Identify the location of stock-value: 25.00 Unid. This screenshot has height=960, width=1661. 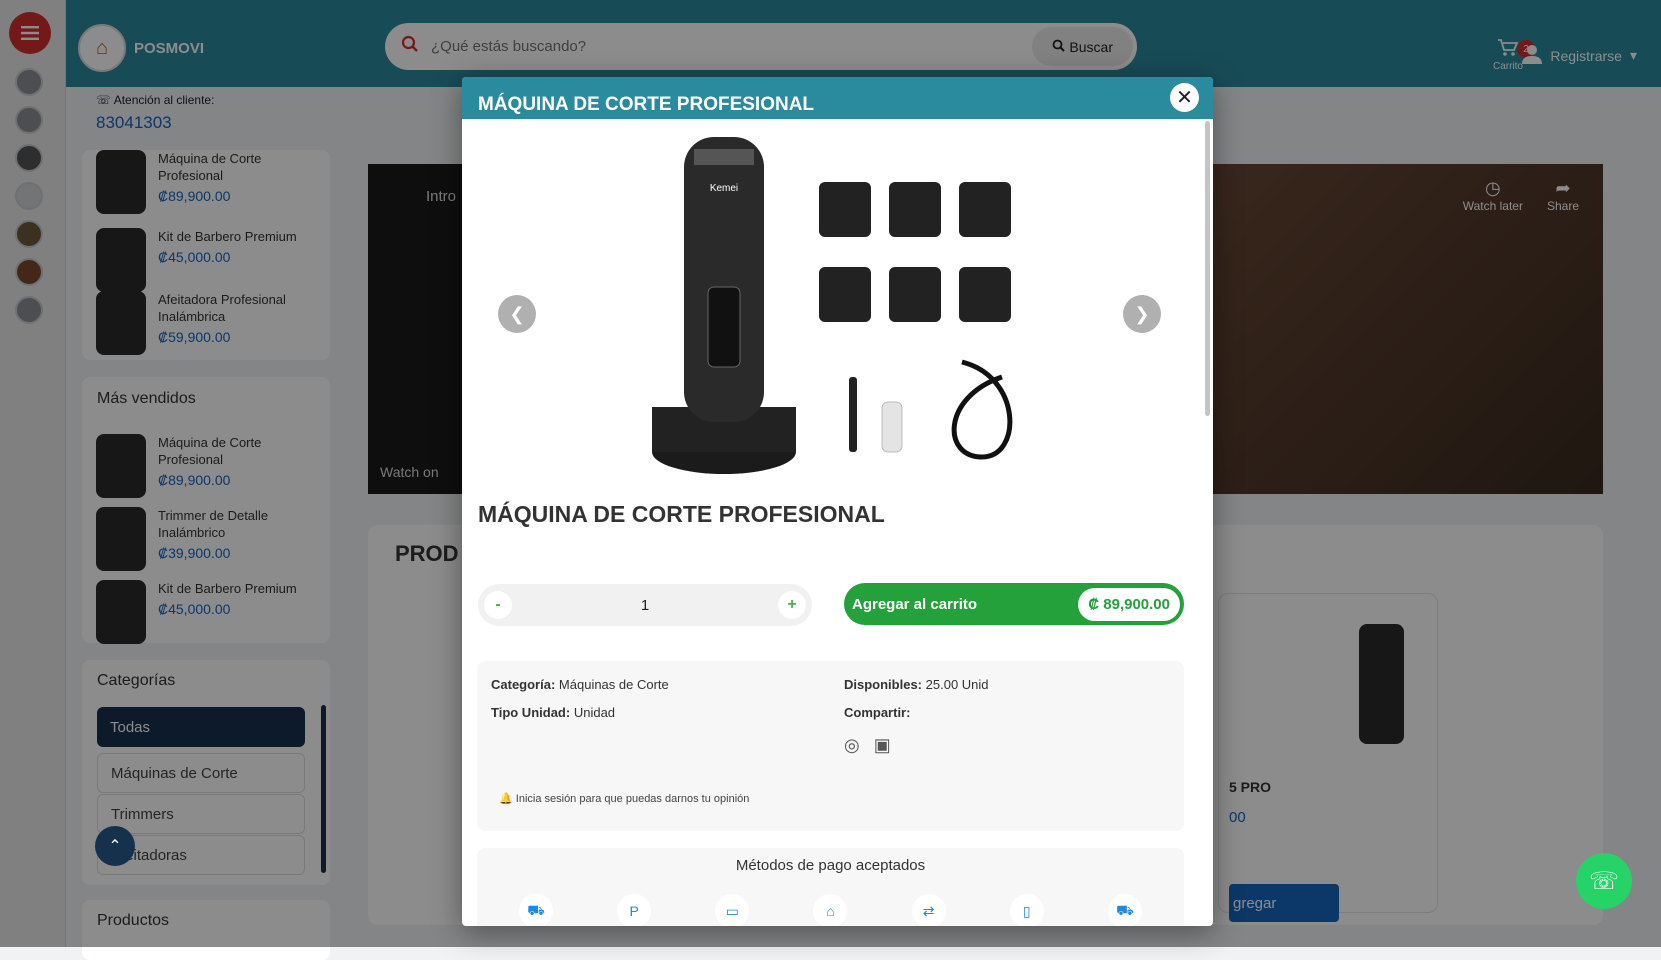
(957, 684).